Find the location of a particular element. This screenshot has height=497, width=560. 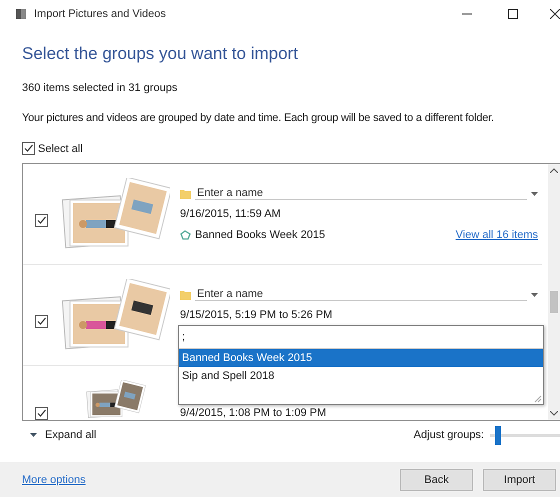

view-all-link: View all 16 items is located at coordinates (497, 234).